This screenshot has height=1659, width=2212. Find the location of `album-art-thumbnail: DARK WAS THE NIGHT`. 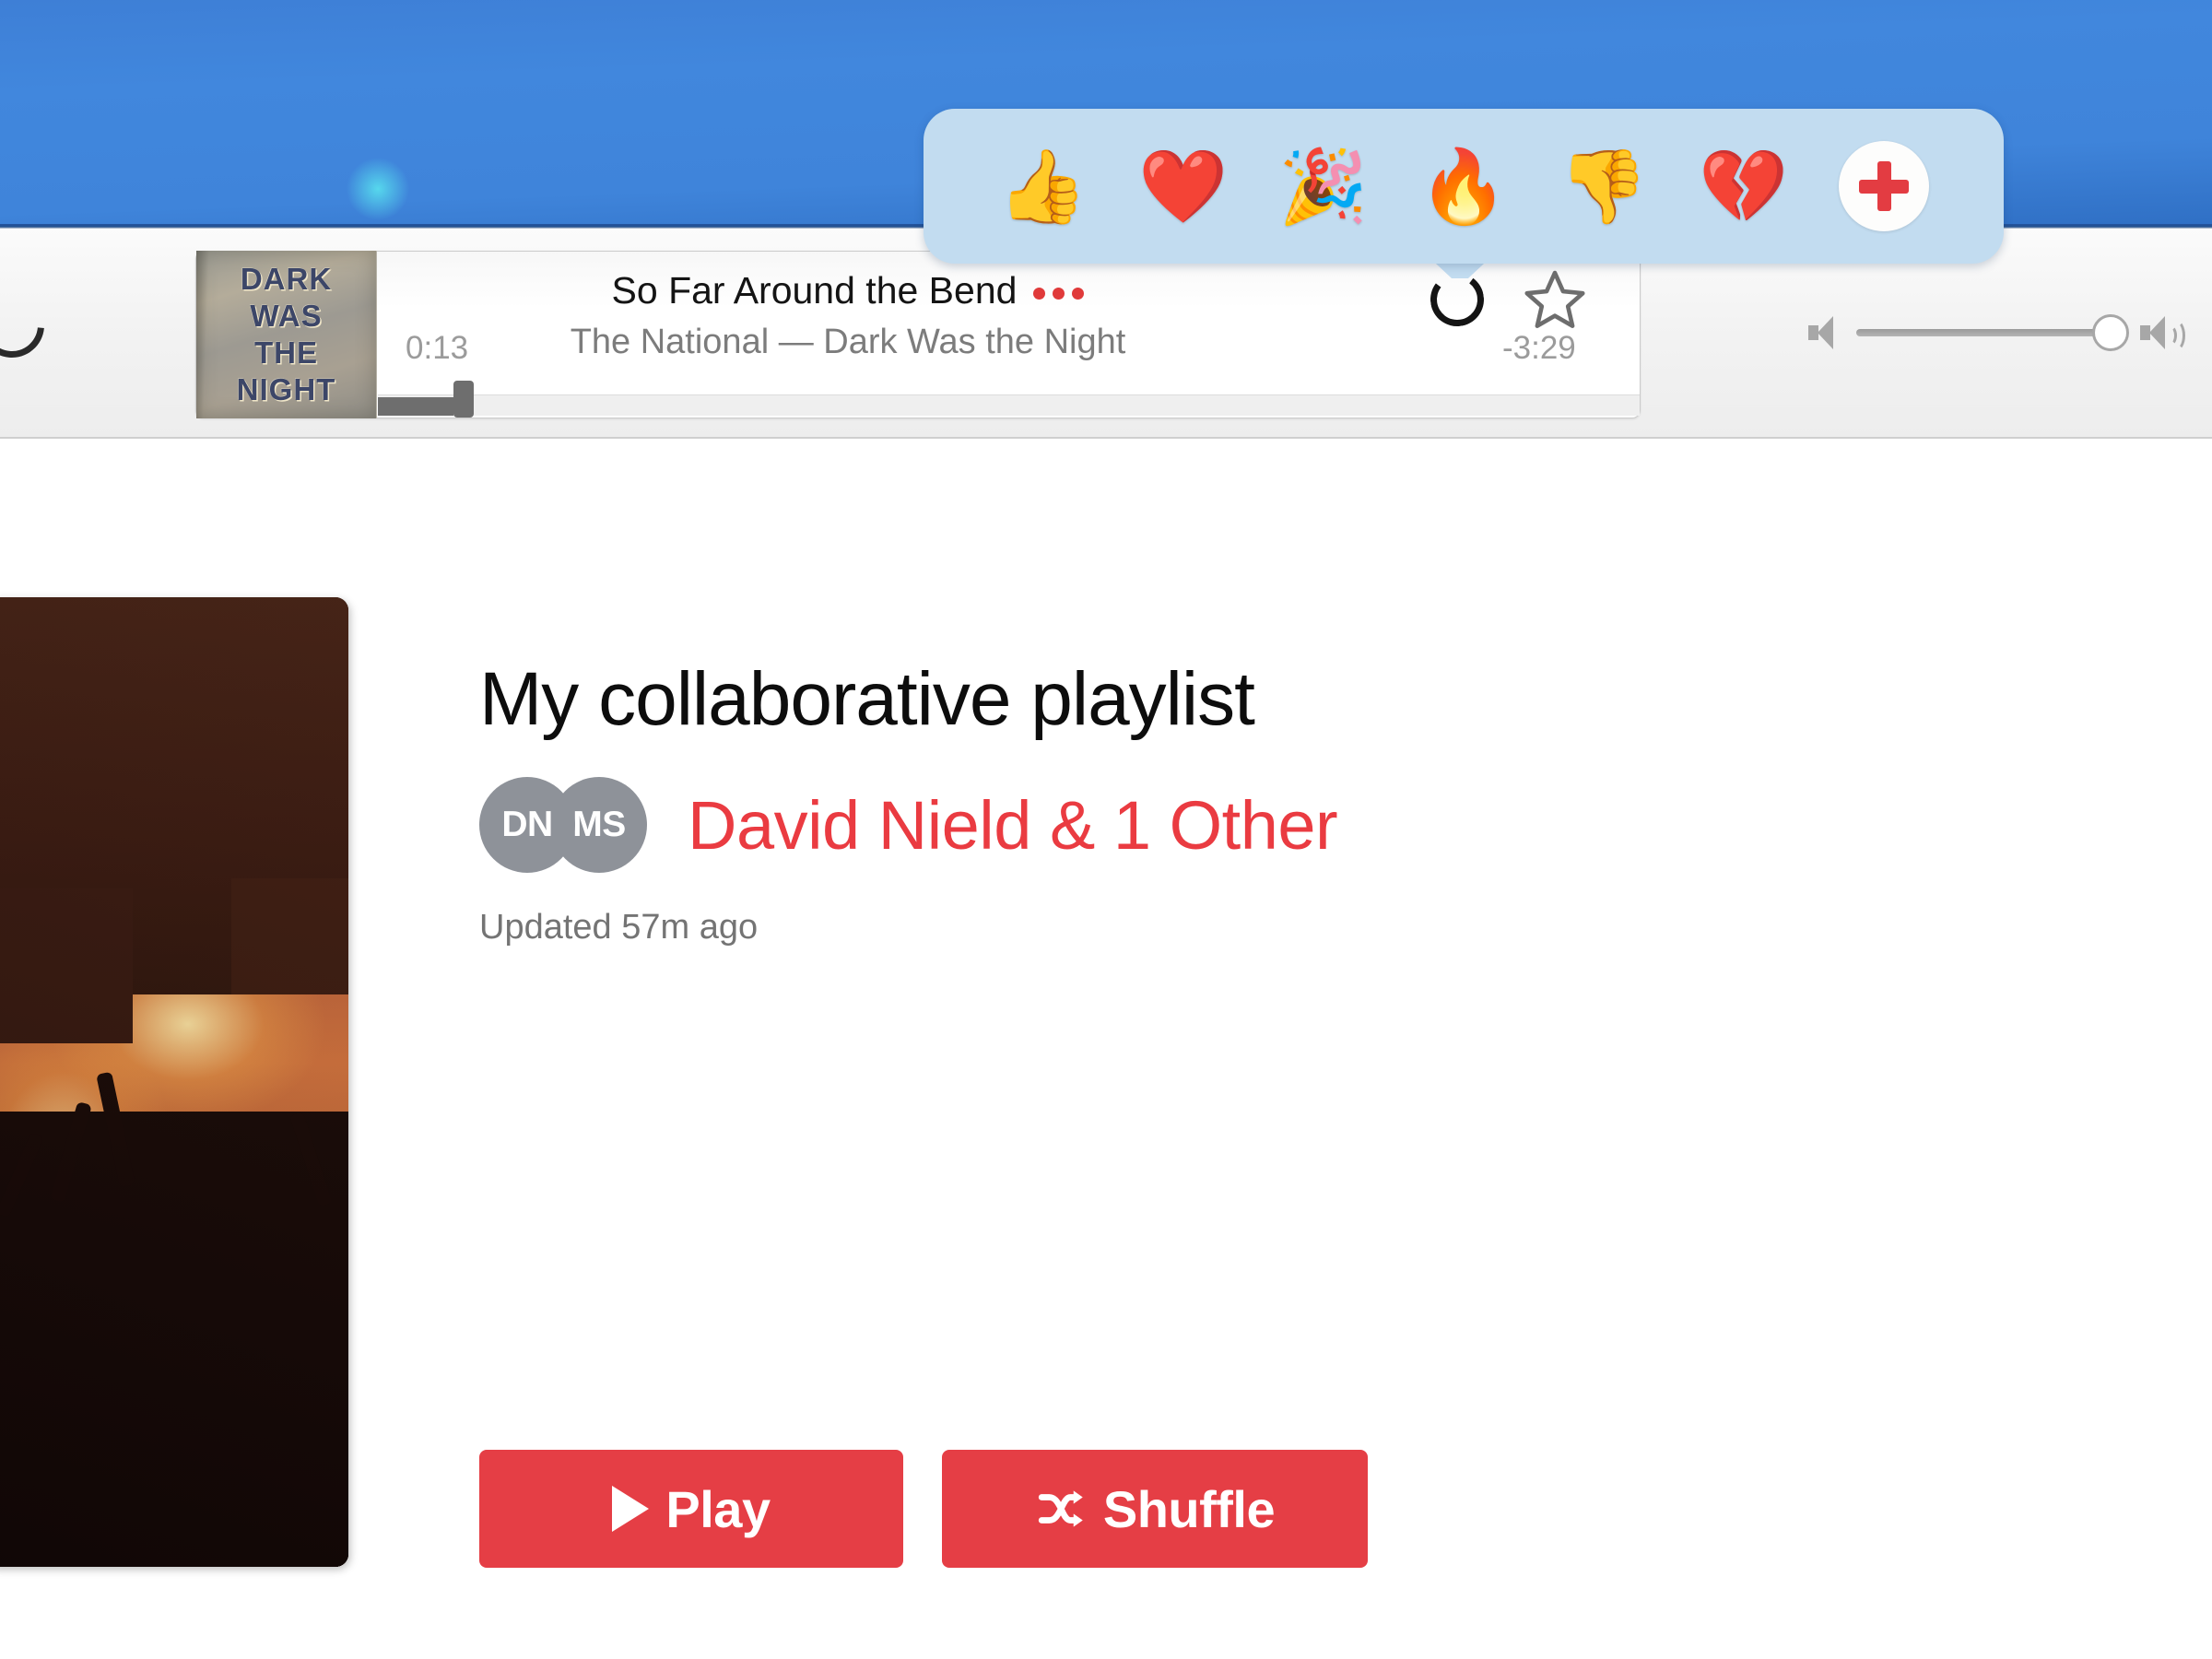

album-art-thumbnail: DARK WAS THE NIGHT is located at coordinates (286, 334).